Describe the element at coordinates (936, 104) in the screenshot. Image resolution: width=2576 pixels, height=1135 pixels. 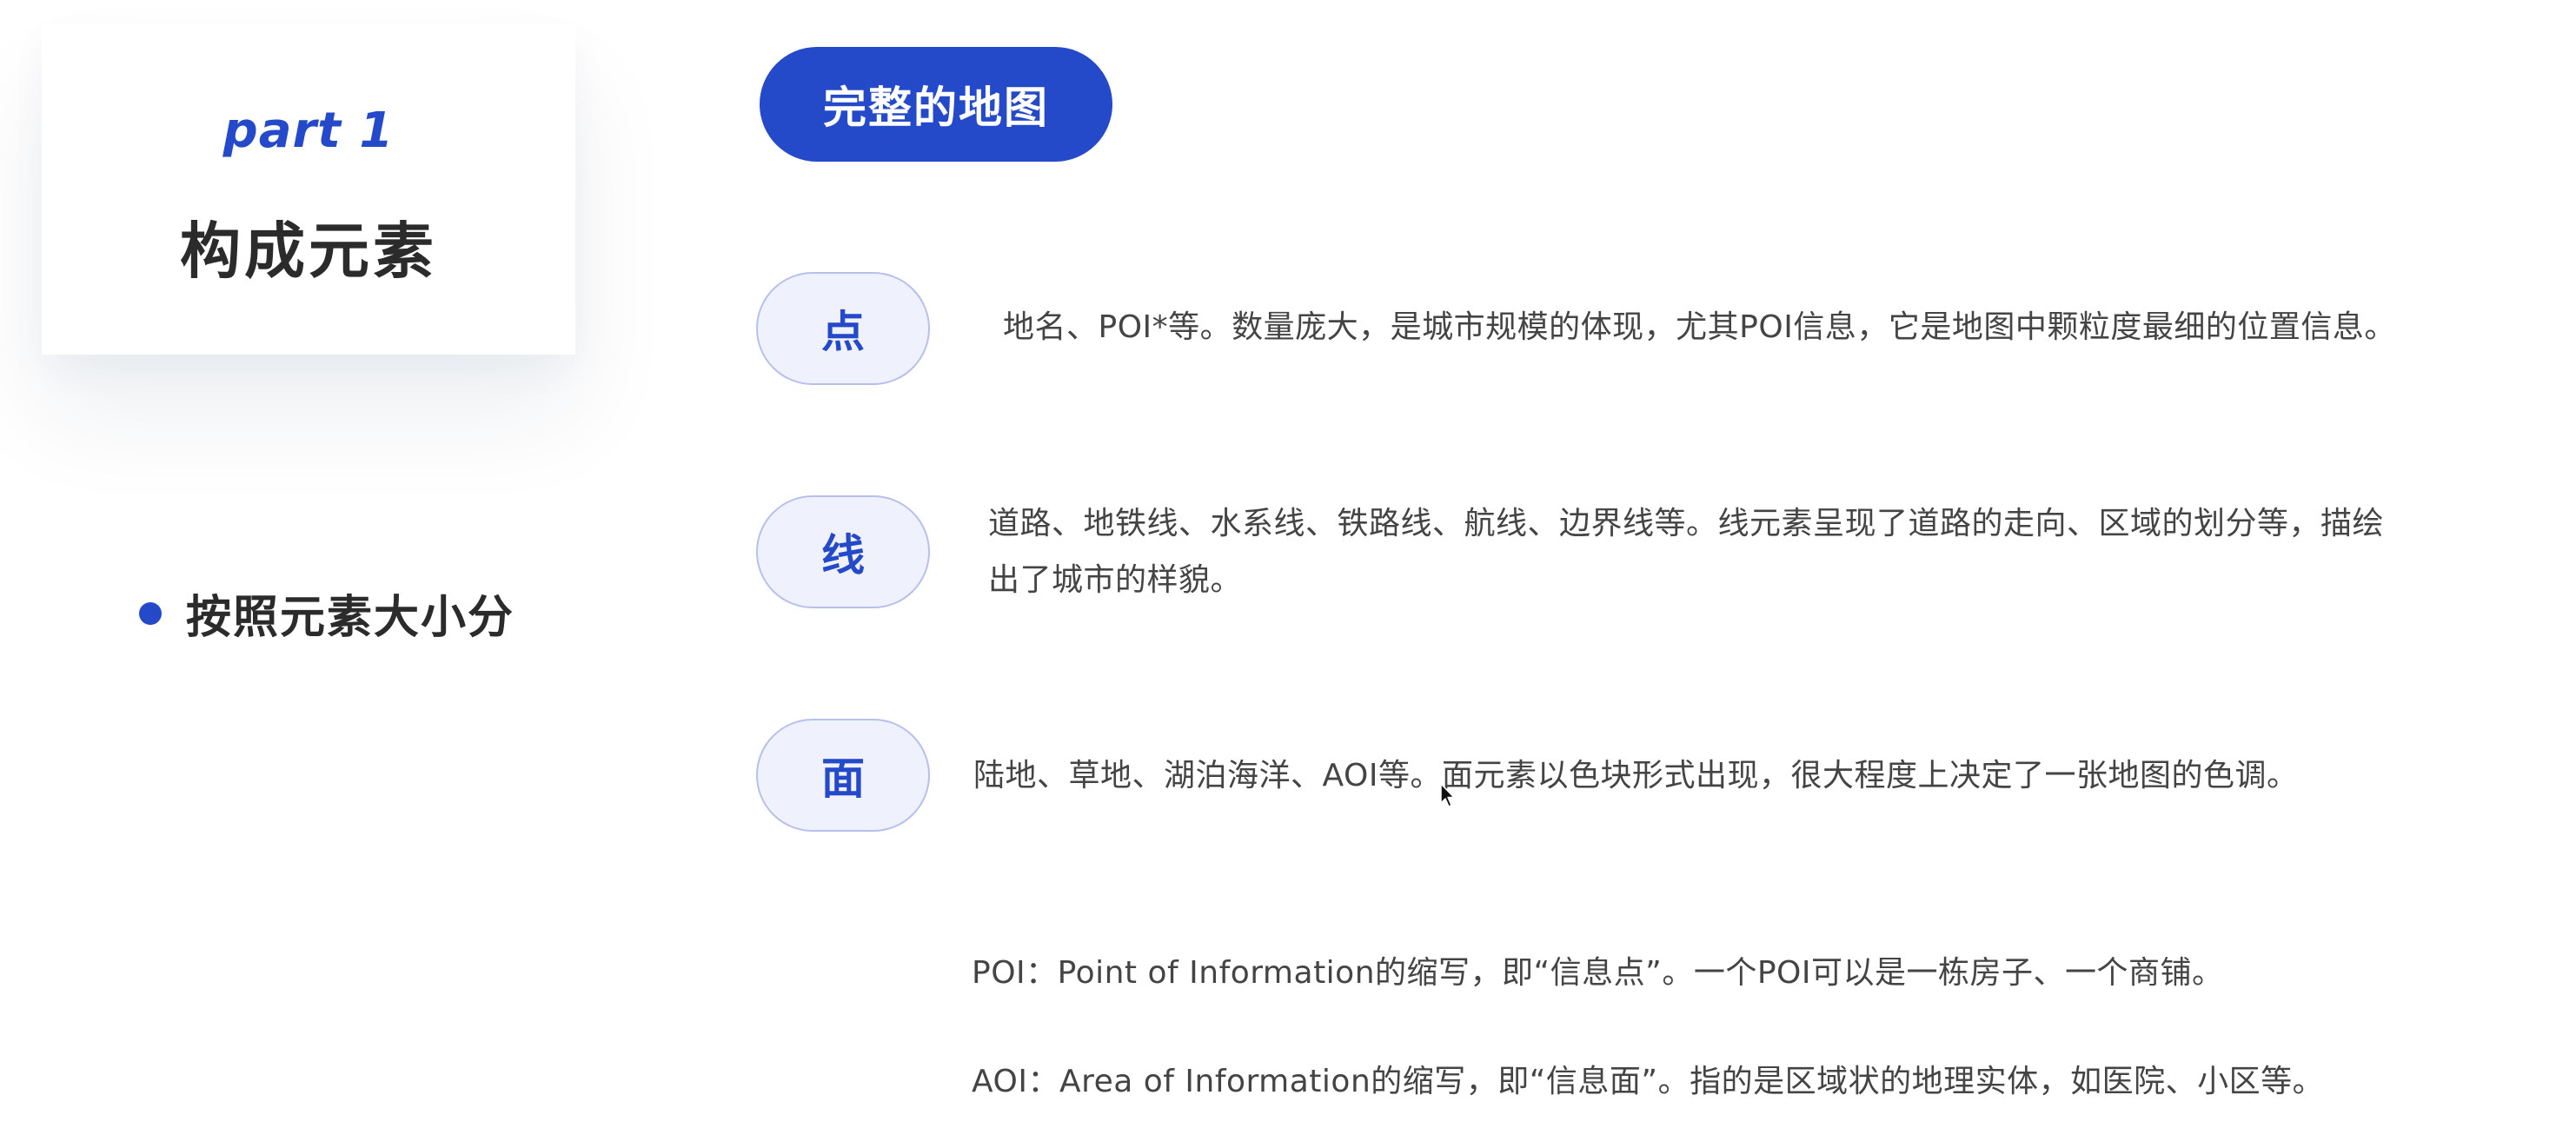
I see `map-header-pill: 完整的地图` at that location.